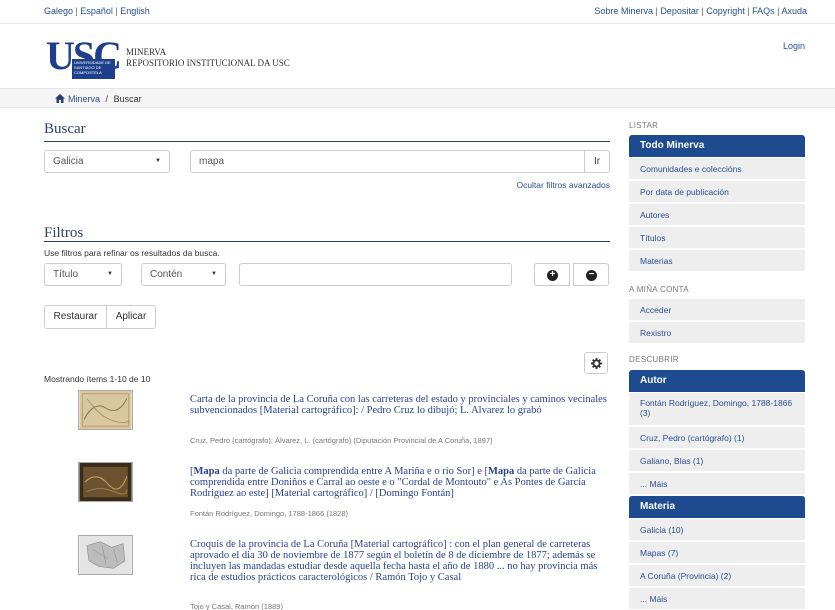 Image resolution: width=835 pixels, height=610 pixels. Describe the element at coordinates (58, 11) in the screenshot. I see `lang-galego: Galego` at that location.